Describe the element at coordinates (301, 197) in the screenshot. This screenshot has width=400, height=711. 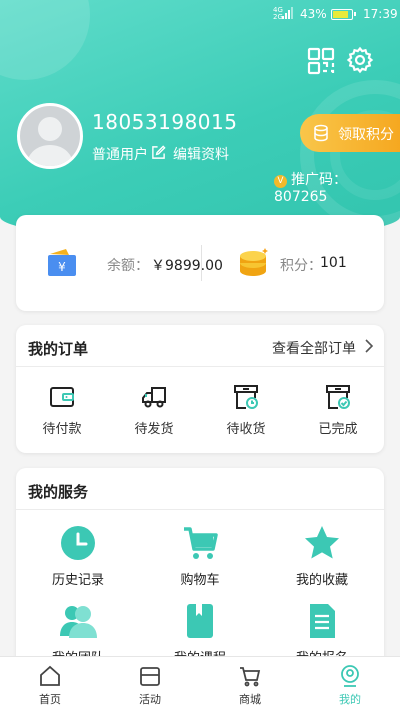
I see `promo-code-value: 807265` at that location.